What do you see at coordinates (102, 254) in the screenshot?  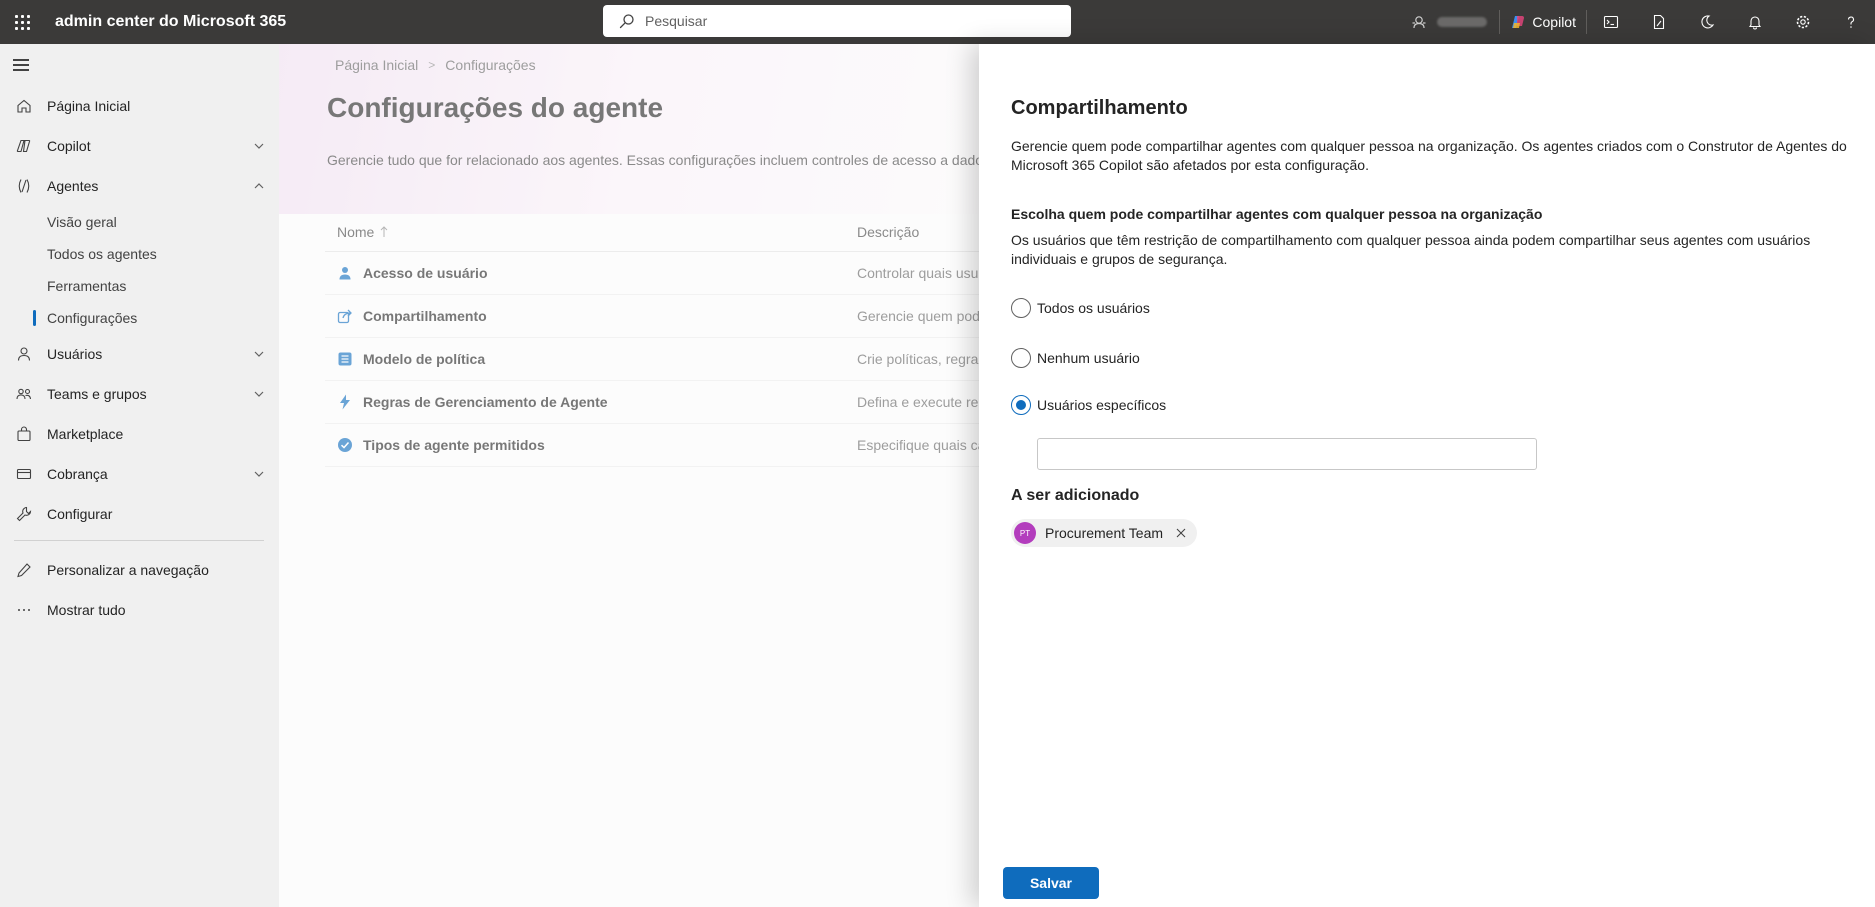 I see `subnav-label: Todos os agentes` at bounding box center [102, 254].